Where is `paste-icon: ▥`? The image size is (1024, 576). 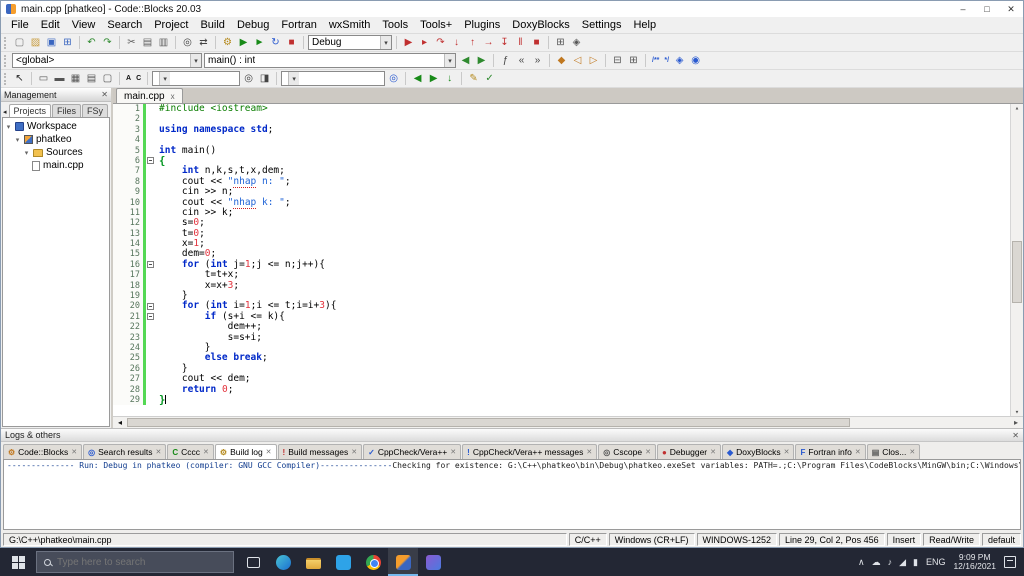 paste-icon: ▥ is located at coordinates (163, 42).